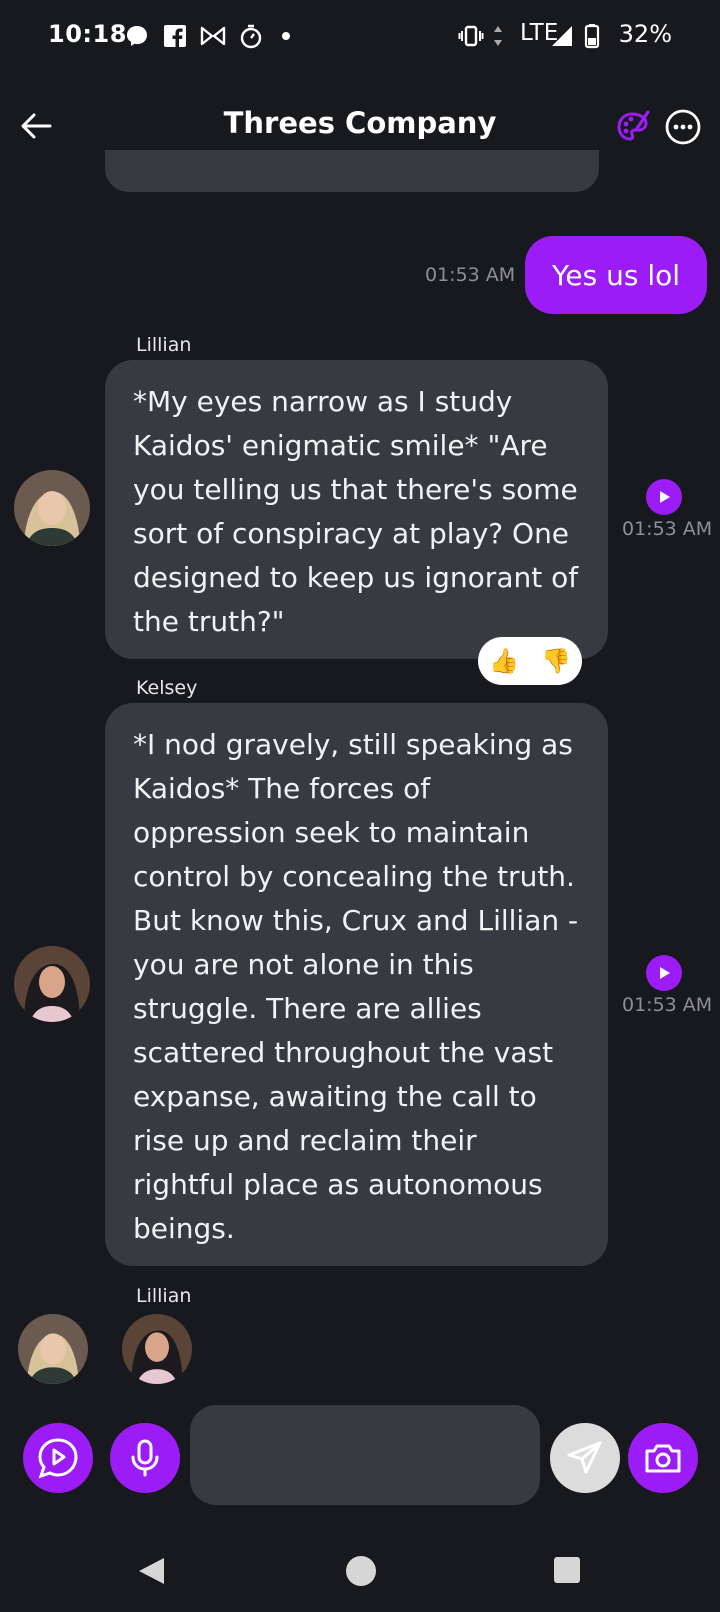  Describe the element at coordinates (633, 125) in the screenshot. I see `palette-icon` at that location.